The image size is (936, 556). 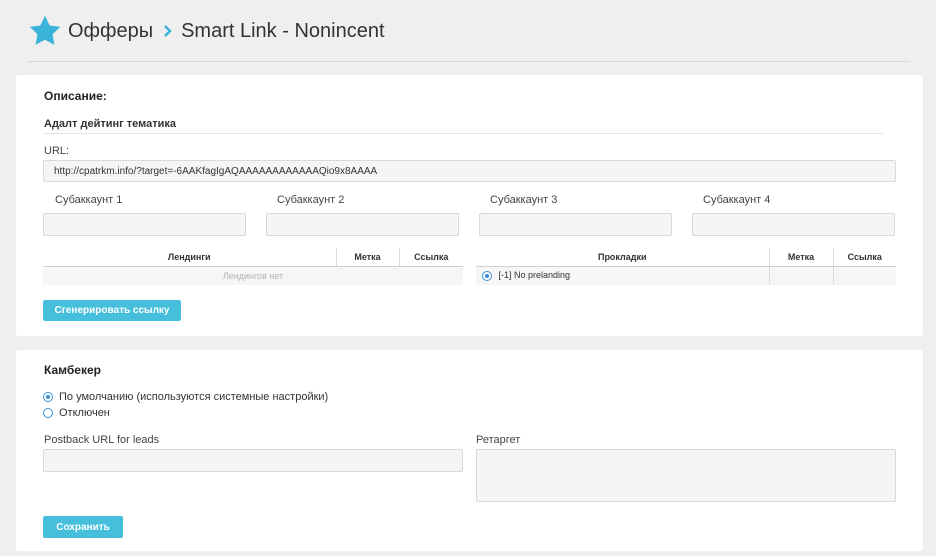 I want to click on cambecker-heading: Камбекер, so click(x=72, y=370).